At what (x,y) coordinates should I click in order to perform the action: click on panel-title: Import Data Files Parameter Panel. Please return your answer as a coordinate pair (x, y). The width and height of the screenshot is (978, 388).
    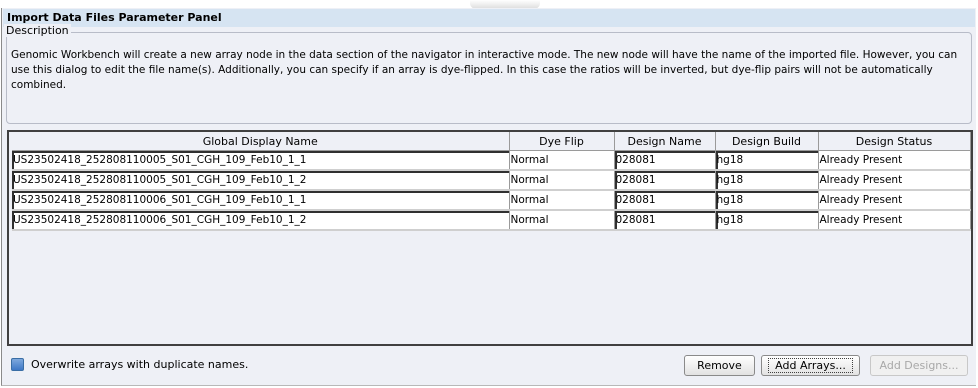
    Looking at the image, I should click on (489, 18).